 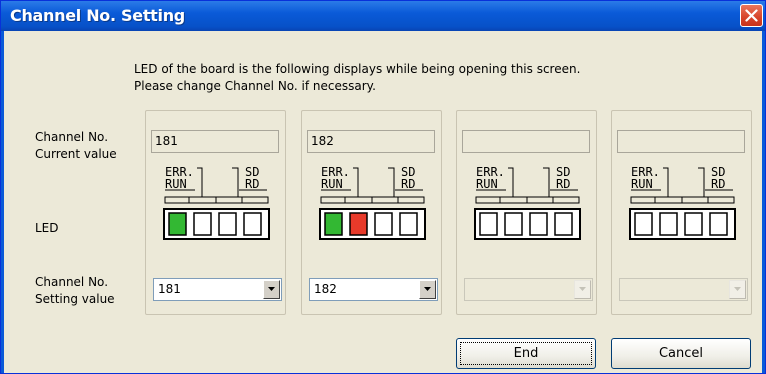 I want to click on channel-group-4: ERR. RUN SD RD, so click(x=681, y=212).